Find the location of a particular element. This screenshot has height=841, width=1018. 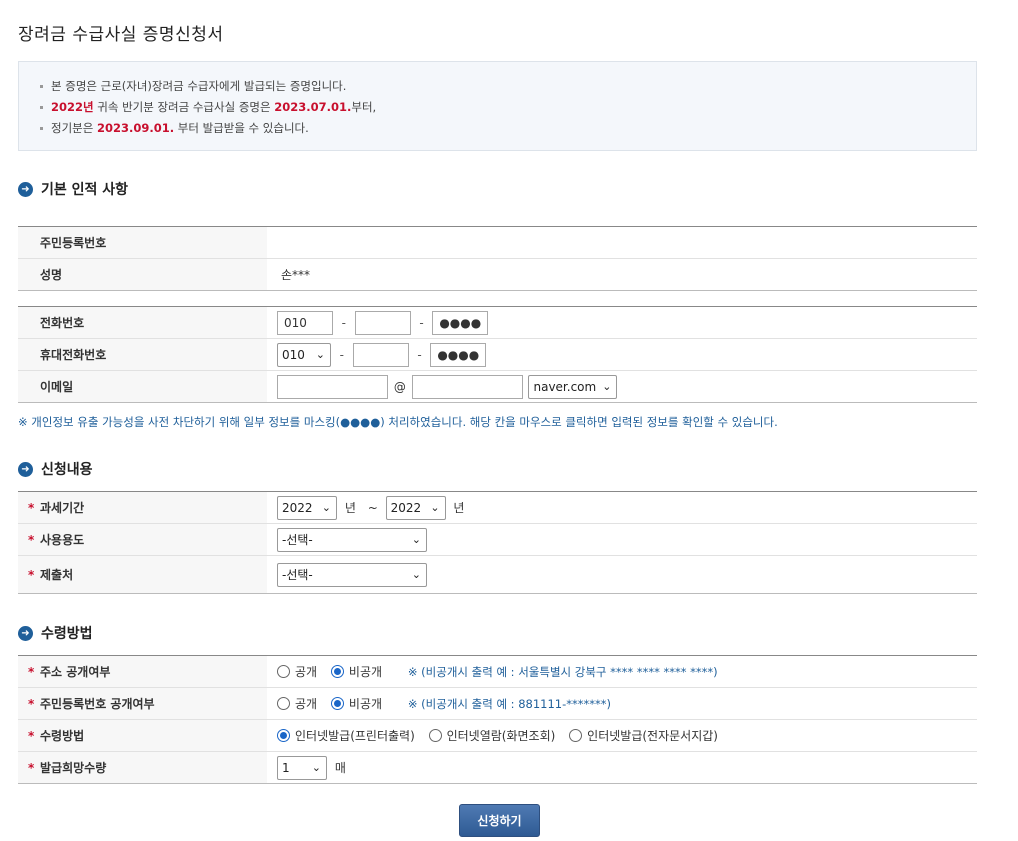

phone-part3-input is located at coordinates (460, 322).